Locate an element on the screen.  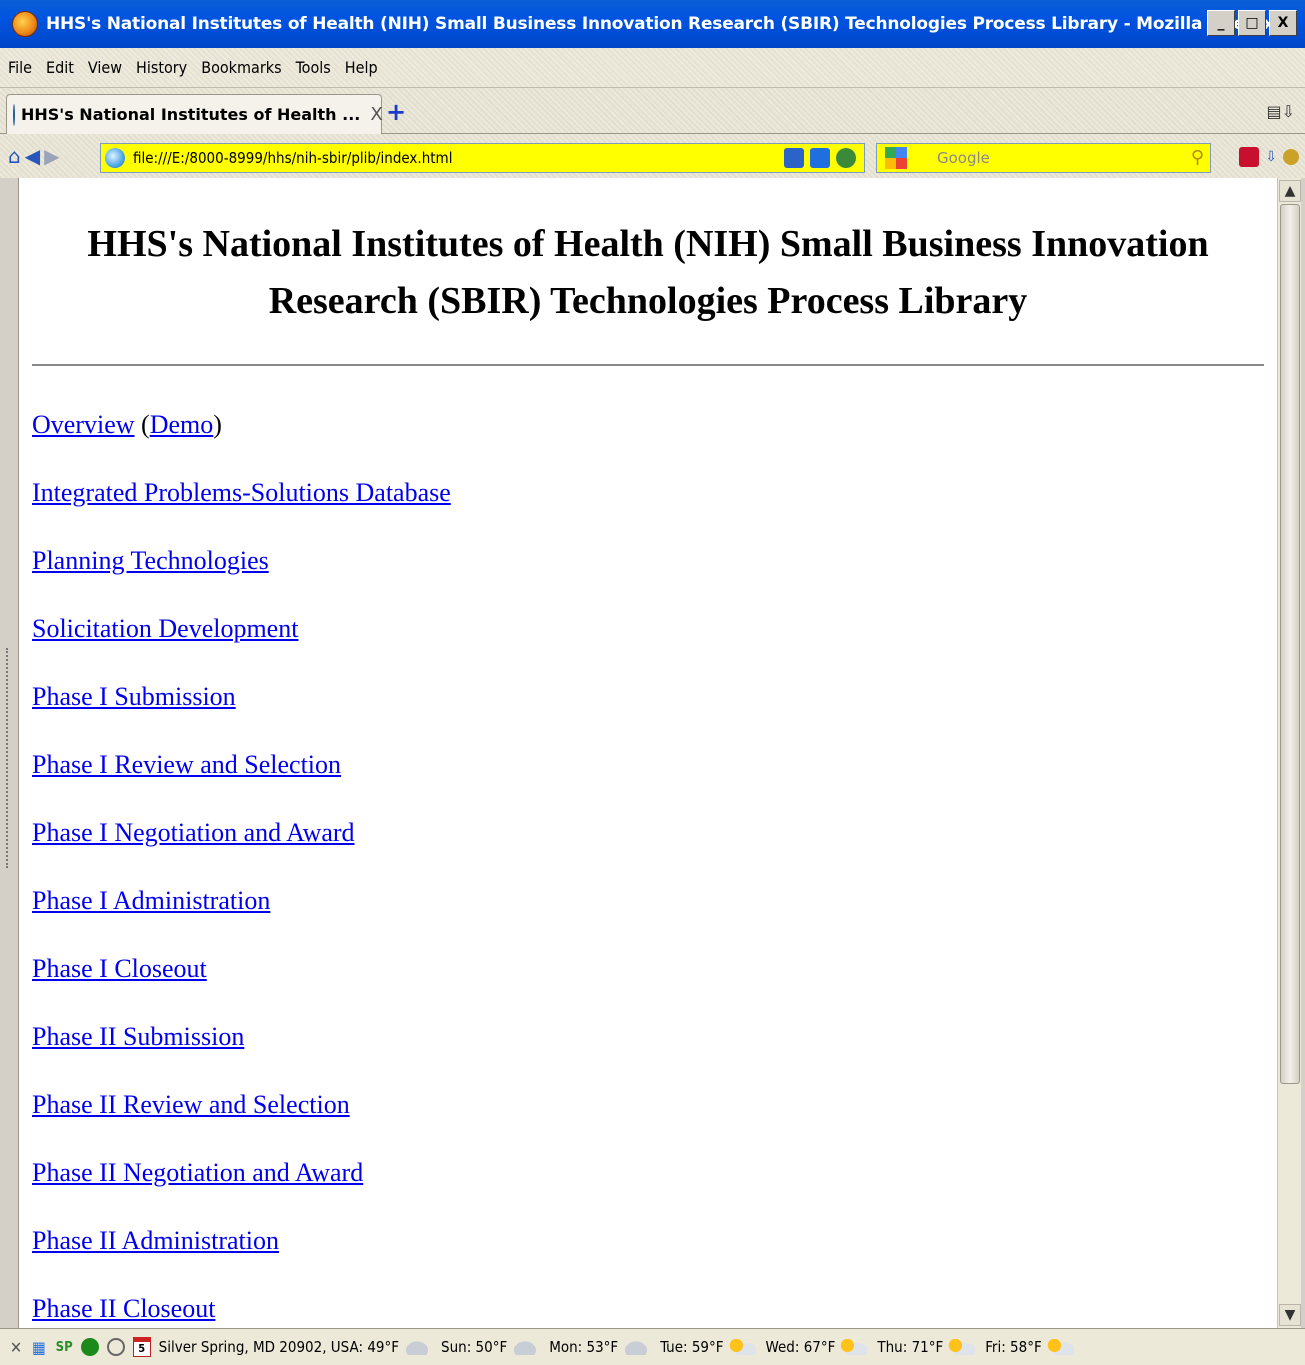
google-icon is located at coordinates (896, 158).